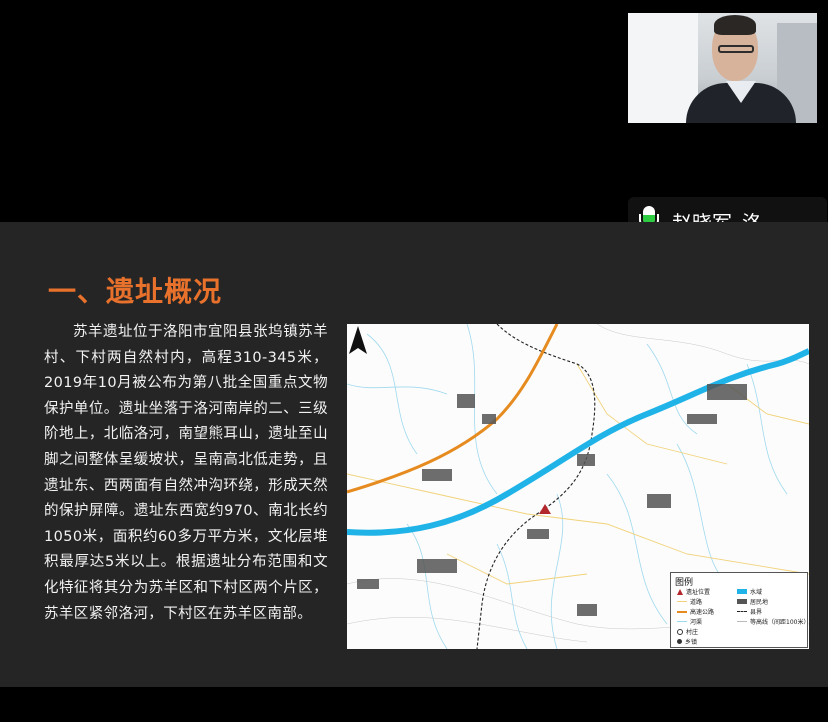 The width and height of the screenshot is (828, 722). Describe the element at coordinates (695, 611) in the screenshot. I see `legend-item-expressway: 高速公路` at that location.